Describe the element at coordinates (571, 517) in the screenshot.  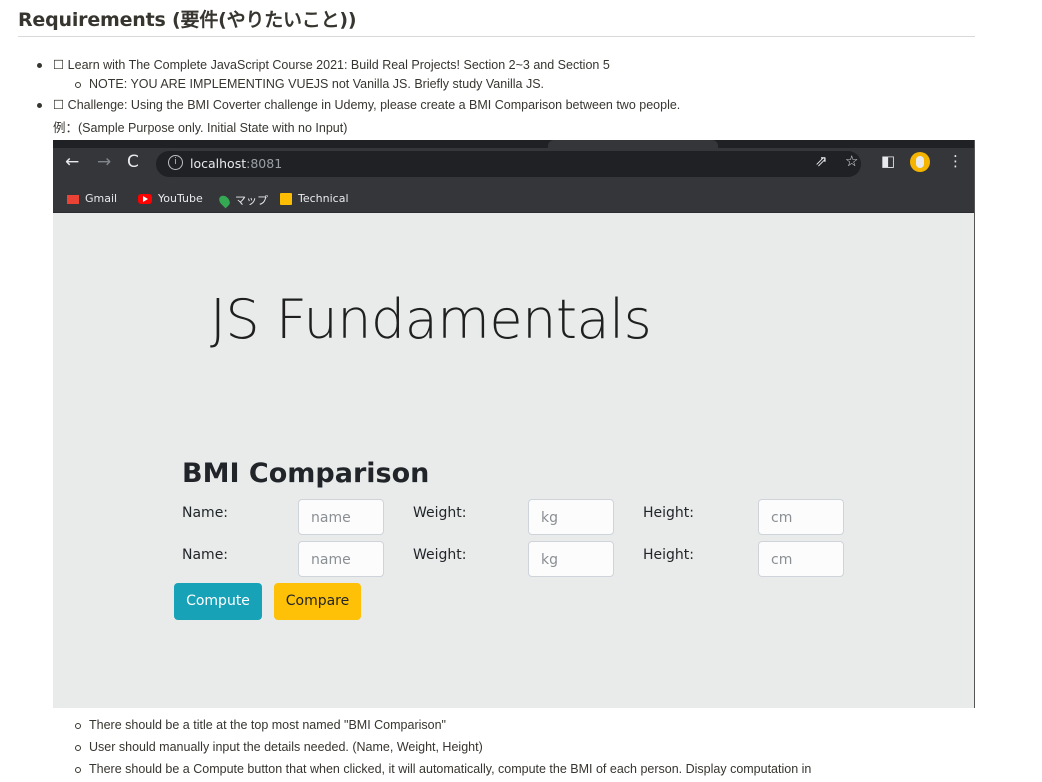
I see `weight-input-1: kg` at that location.